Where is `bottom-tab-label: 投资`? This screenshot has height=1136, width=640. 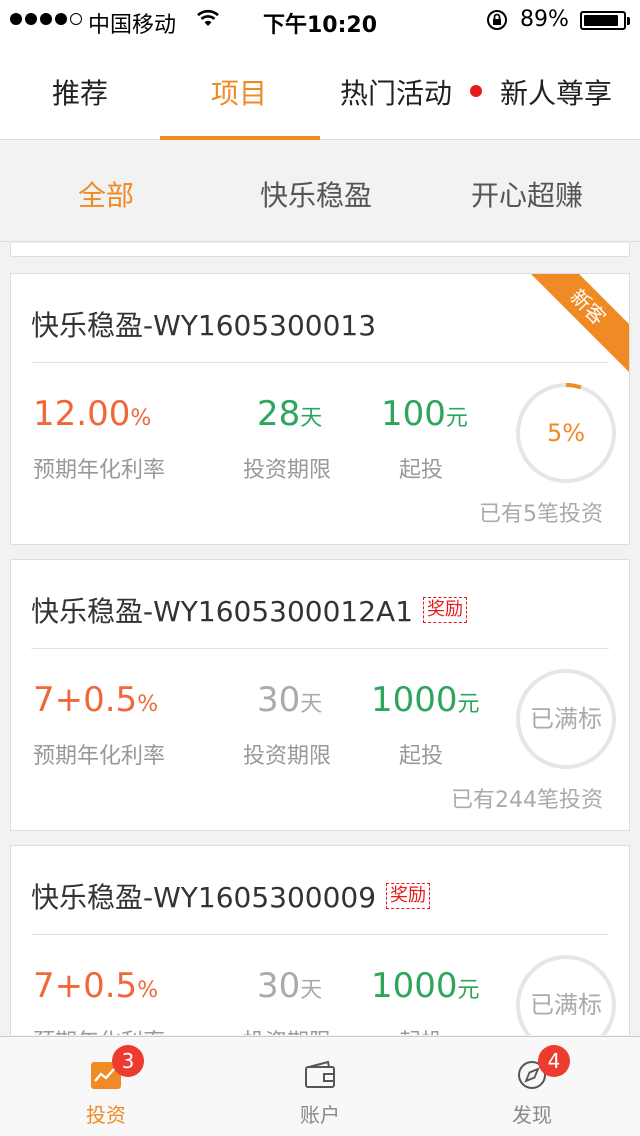
bottom-tab-label: 投资 is located at coordinates (106, 1115).